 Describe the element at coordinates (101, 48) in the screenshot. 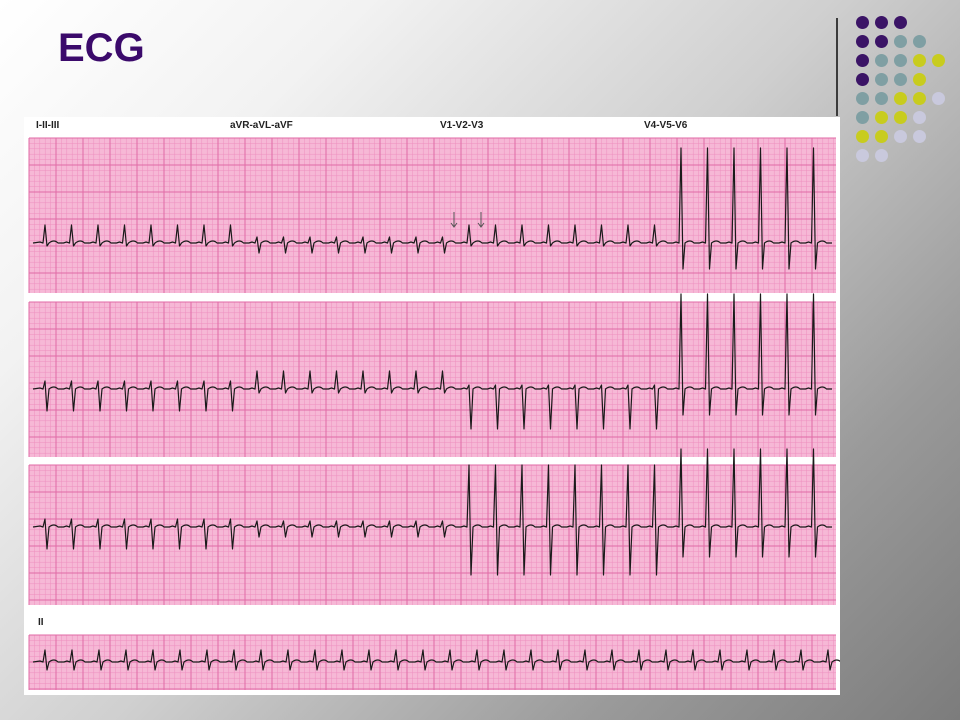

I see `slide-title: ECG` at that location.